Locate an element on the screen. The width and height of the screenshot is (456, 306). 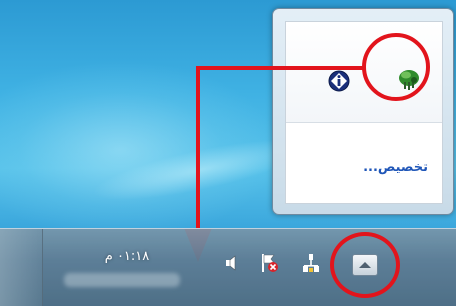
clock-time: ٠١:١٨ م is located at coordinates (127, 256).